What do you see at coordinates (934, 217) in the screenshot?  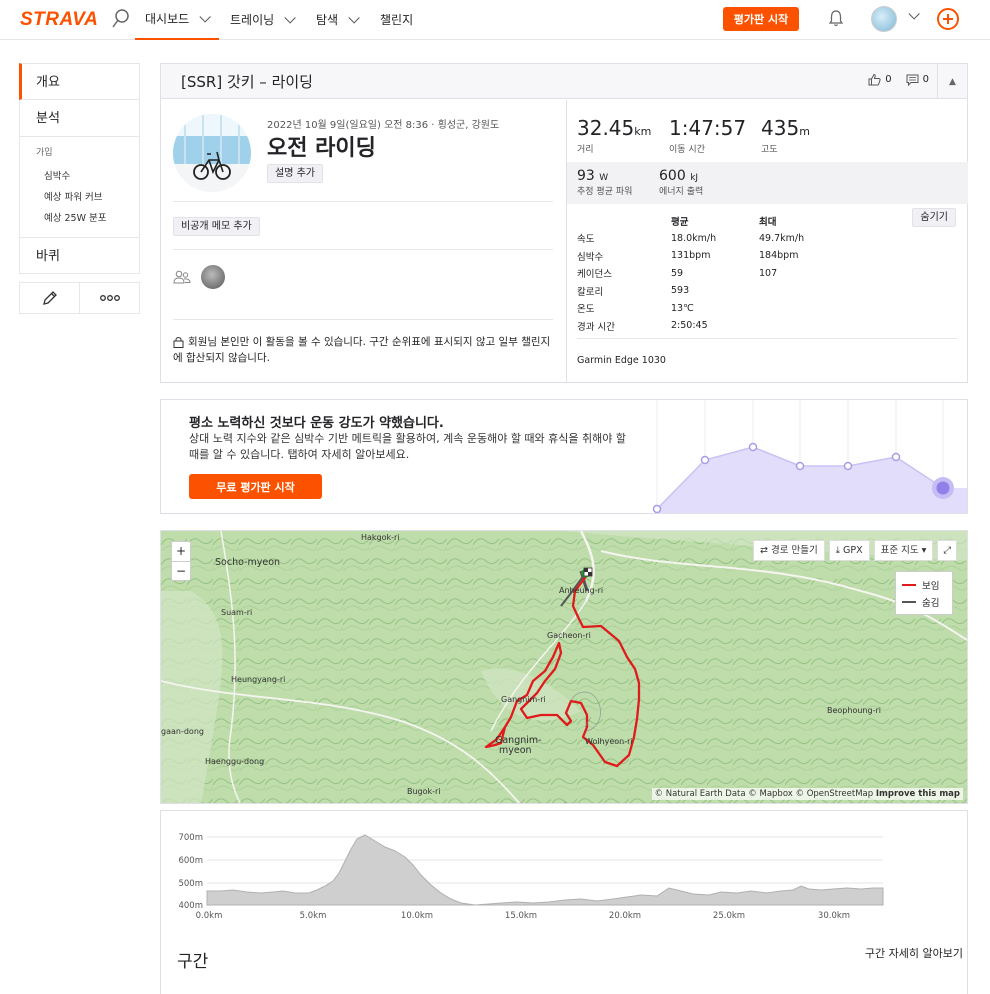 I see `hide-stats-button: 숨기기` at bounding box center [934, 217].